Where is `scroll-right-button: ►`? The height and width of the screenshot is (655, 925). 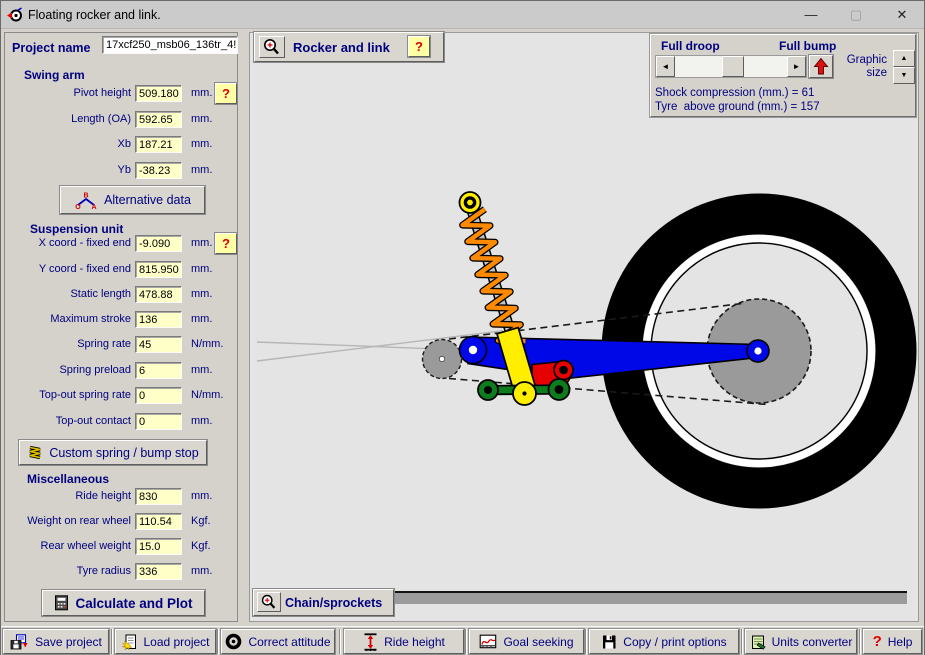
scroll-right-button: ► is located at coordinates (796, 66).